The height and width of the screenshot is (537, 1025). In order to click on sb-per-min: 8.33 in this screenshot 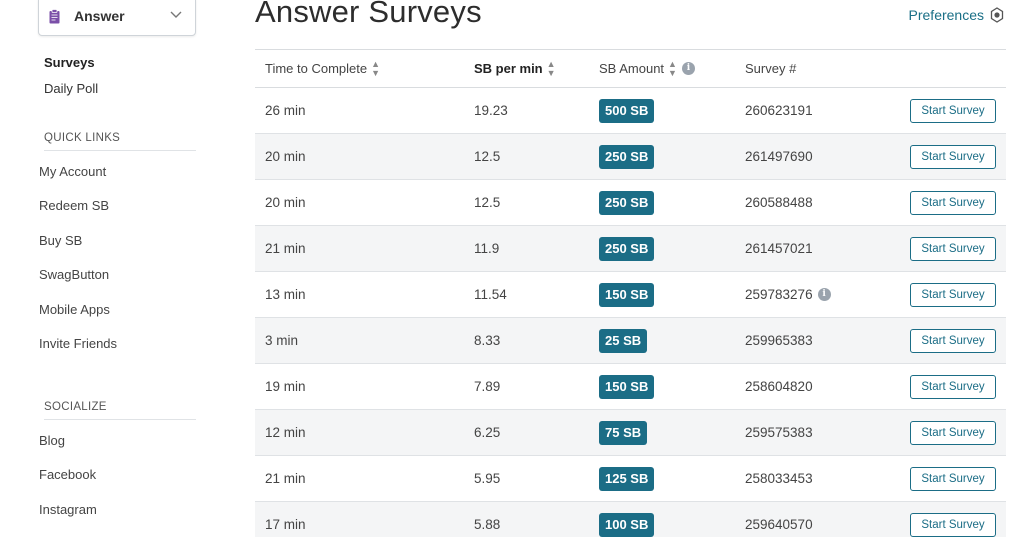, I will do `click(487, 340)`.